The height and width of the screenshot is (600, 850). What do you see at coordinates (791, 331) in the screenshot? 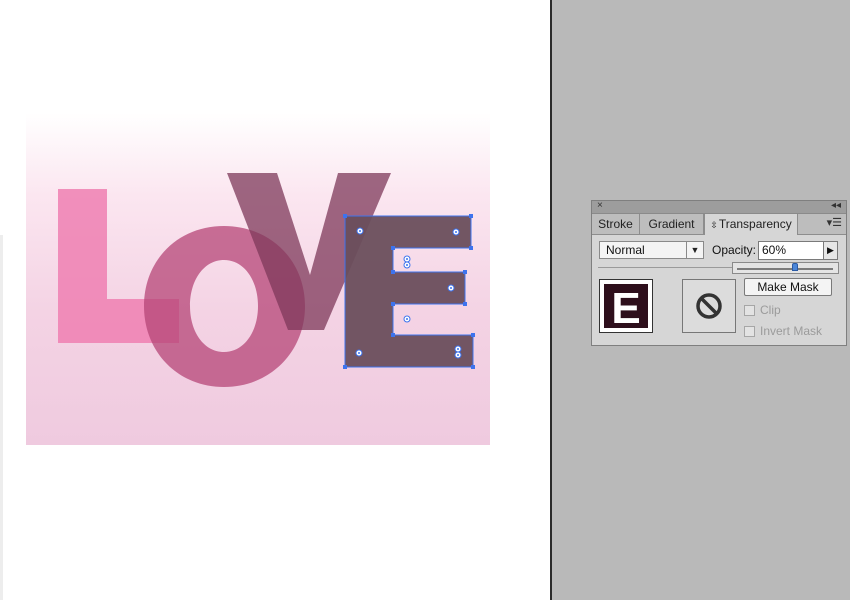
I see `invert-mask-label: Invert Mask` at bounding box center [791, 331].